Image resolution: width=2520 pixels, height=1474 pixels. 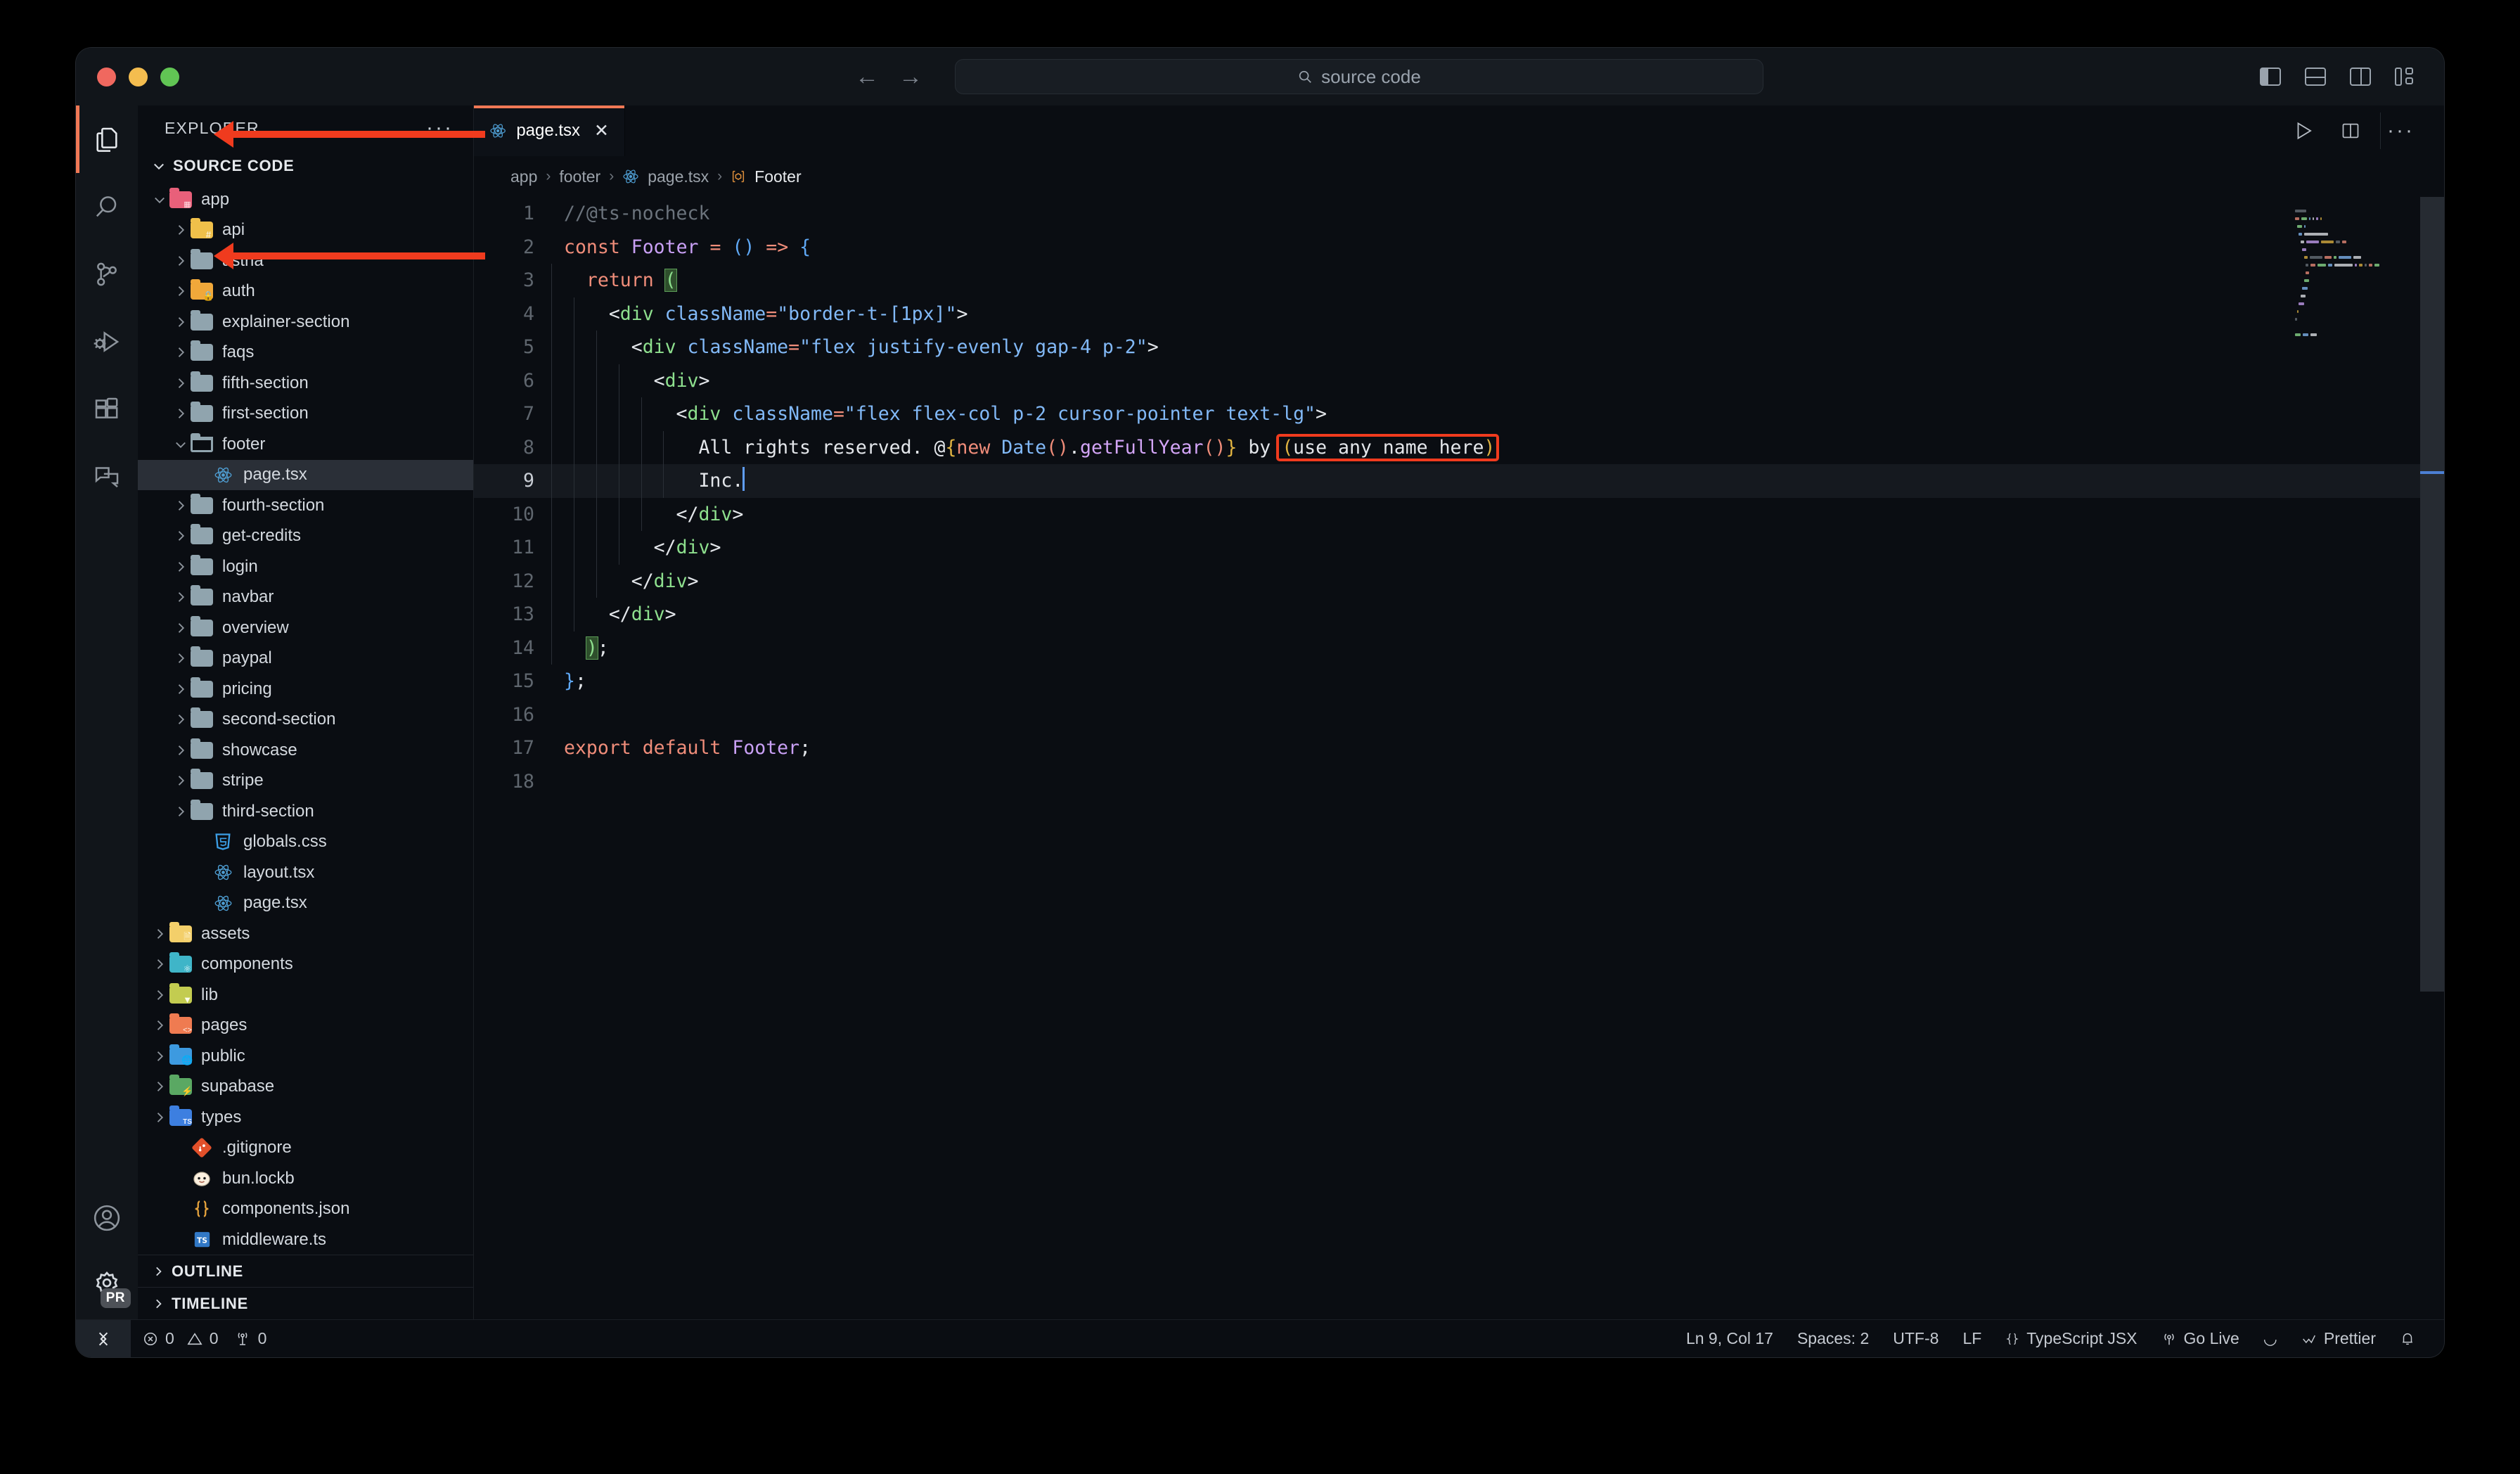 What do you see at coordinates (2270, 77) in the screenshot?
I see `toggle-primary-sidebar-icon` at bounding box center [2270, 77].